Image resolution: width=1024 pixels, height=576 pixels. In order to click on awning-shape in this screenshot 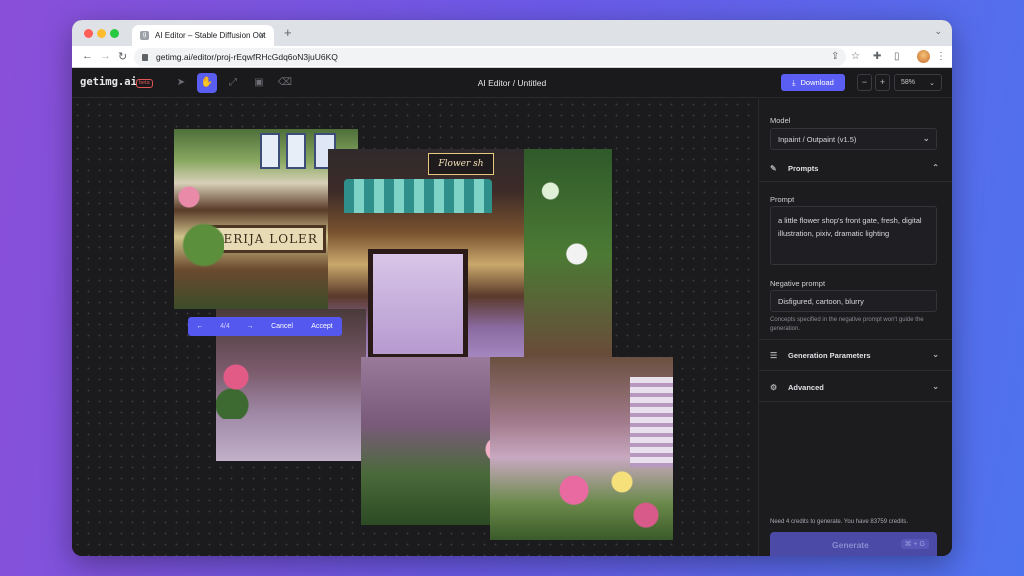, I will do `click(418, 196)`.